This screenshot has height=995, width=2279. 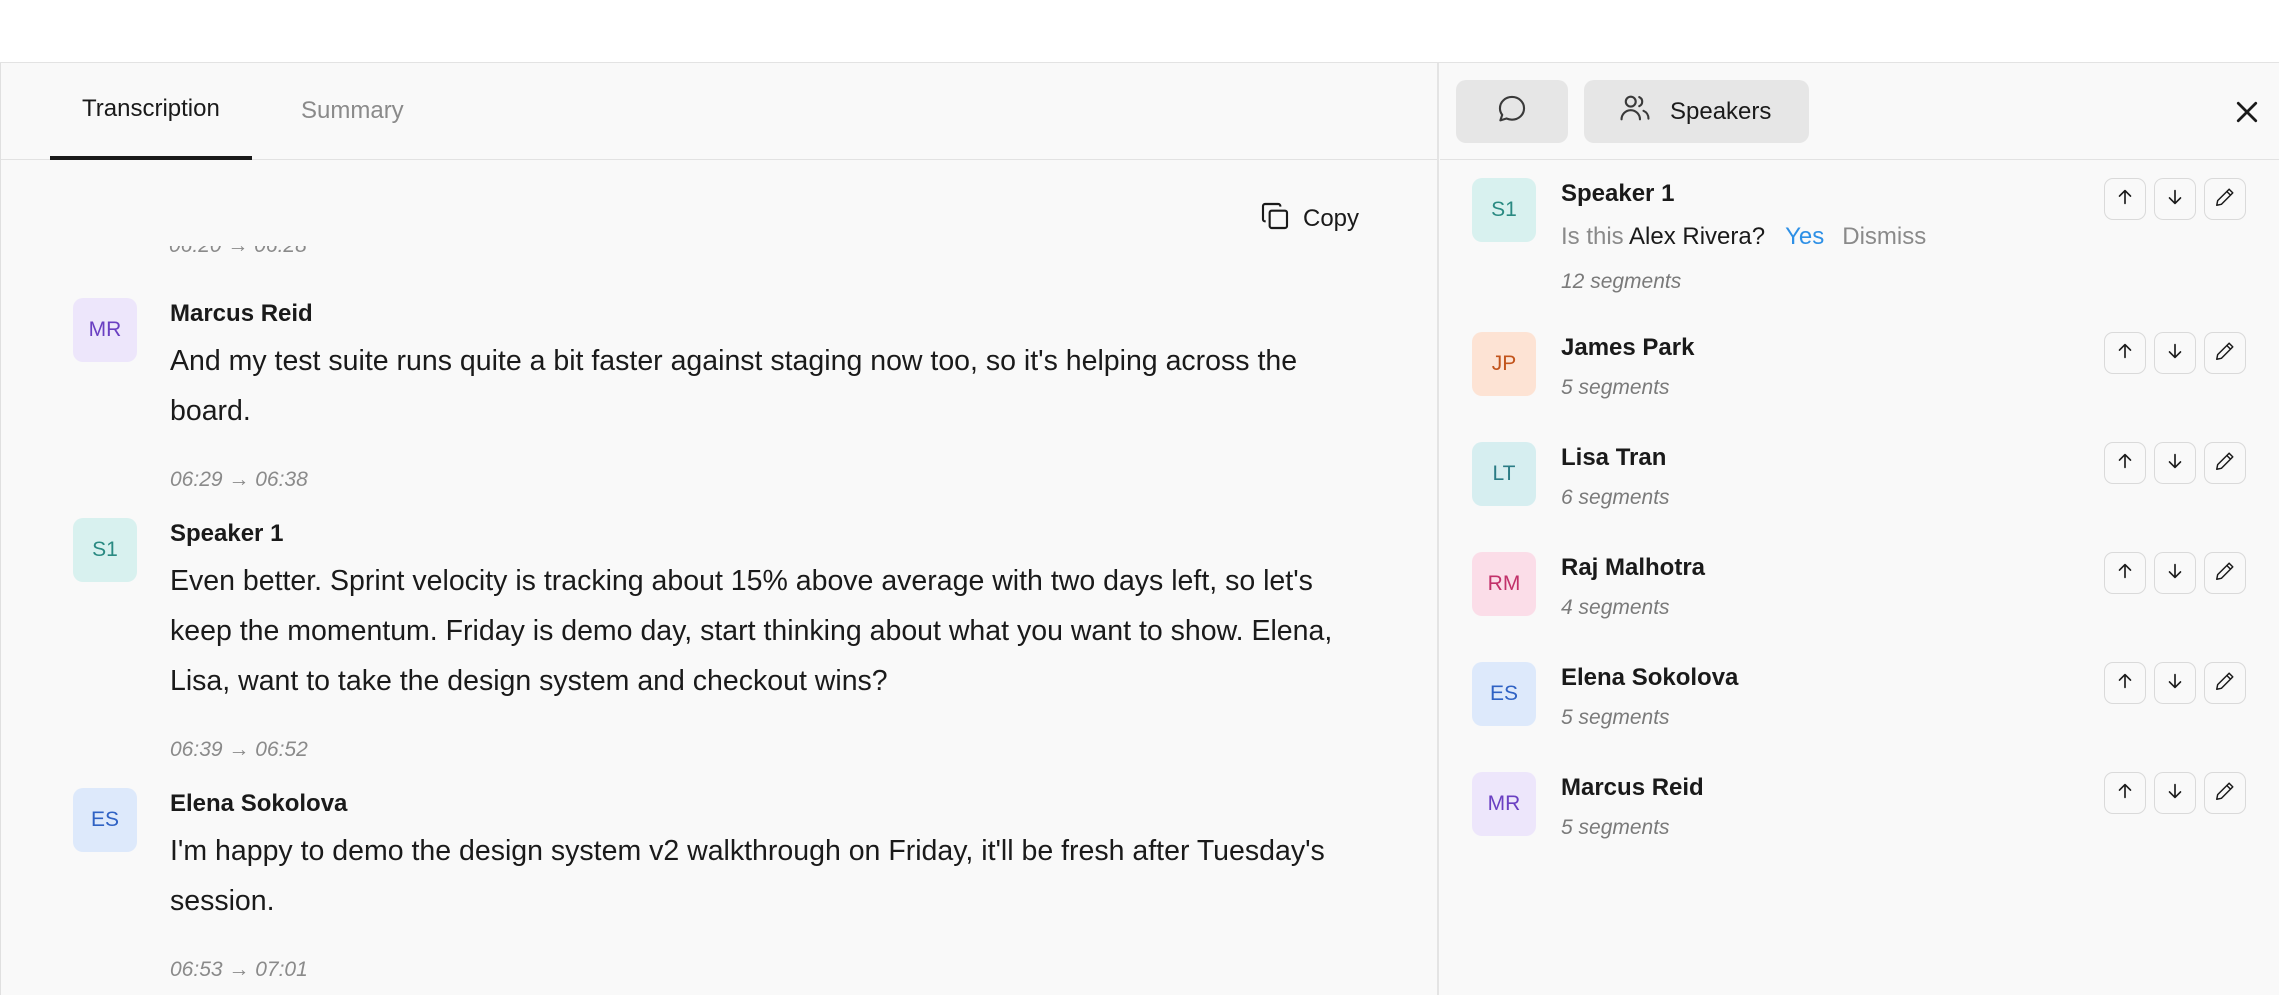 I want to click on suggestion-prefix: Is this, so click(x=1592, y=236).